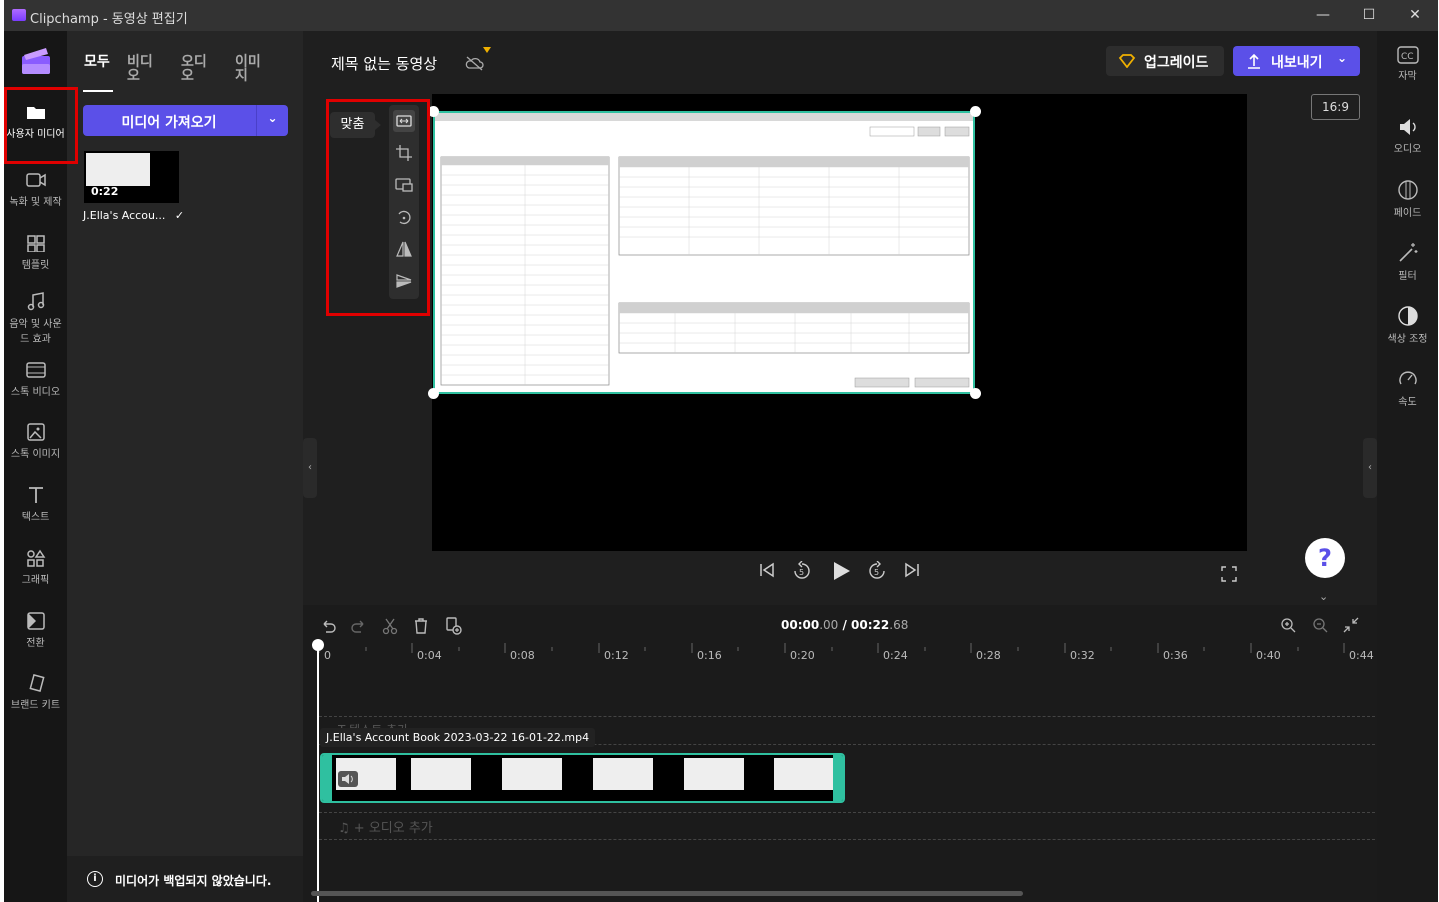  Describe the element at coordinates (845, 625) in the screenshot. I see `timecode: 00:00.00 / 00:22.68` at that location.